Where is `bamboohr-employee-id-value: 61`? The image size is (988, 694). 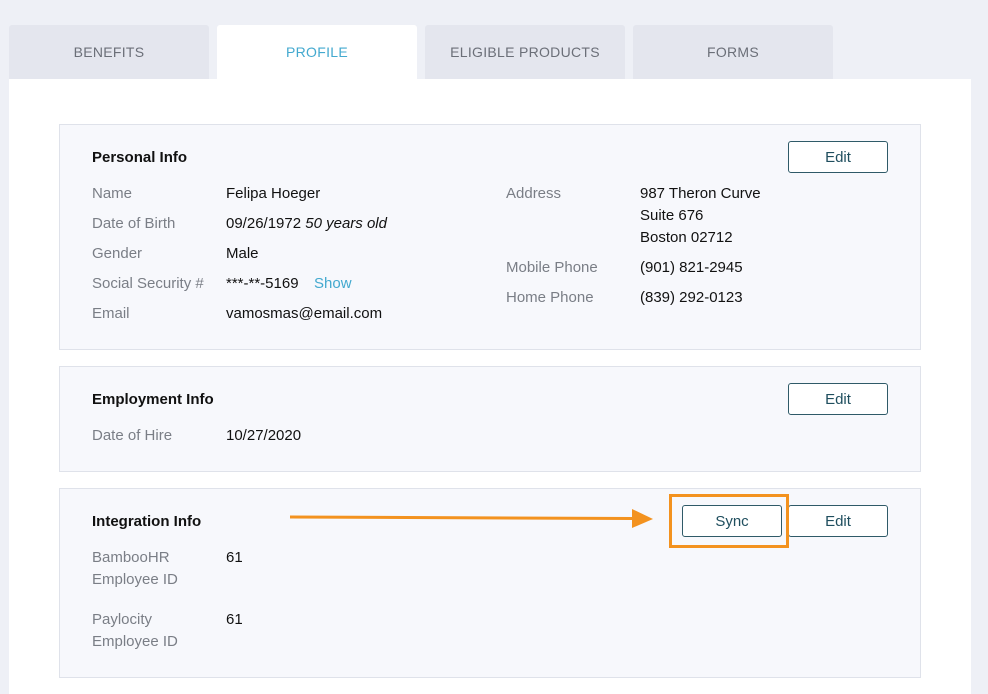
bamboohr-employee-id-value: 61 is located at coordinates (234, 557).